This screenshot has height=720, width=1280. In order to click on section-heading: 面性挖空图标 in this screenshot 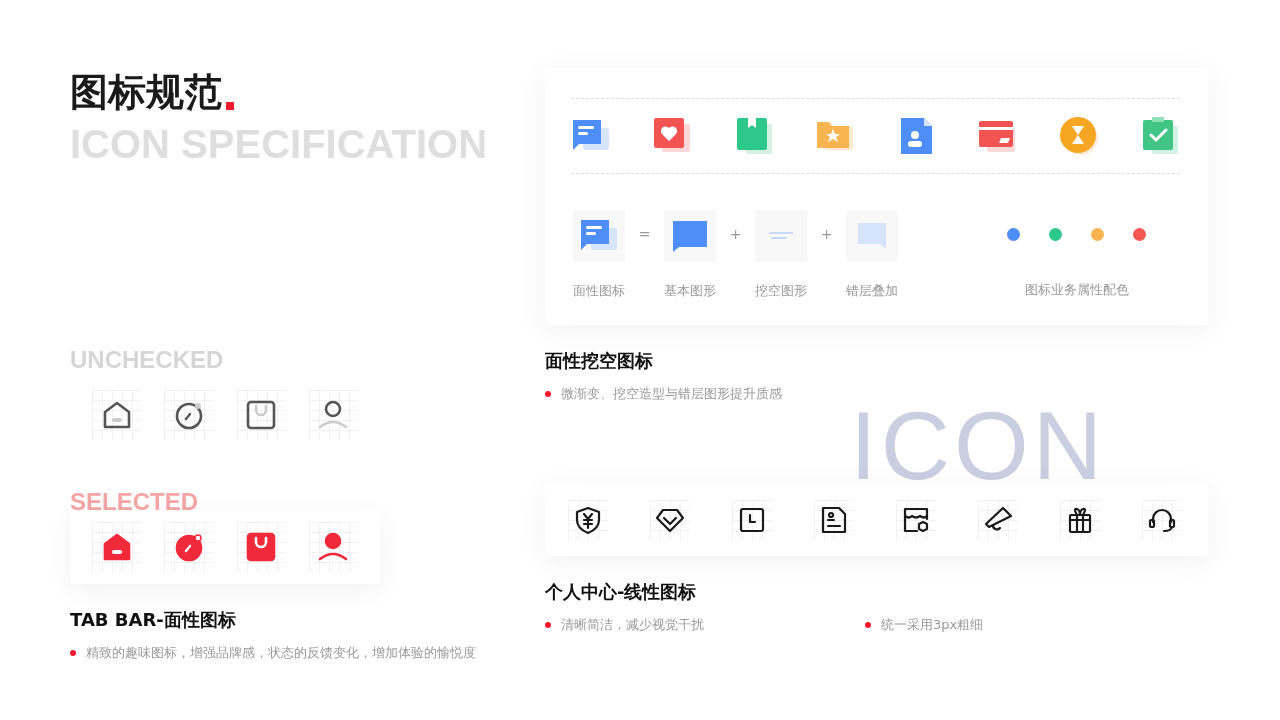, I will do `click(599, 361)`.